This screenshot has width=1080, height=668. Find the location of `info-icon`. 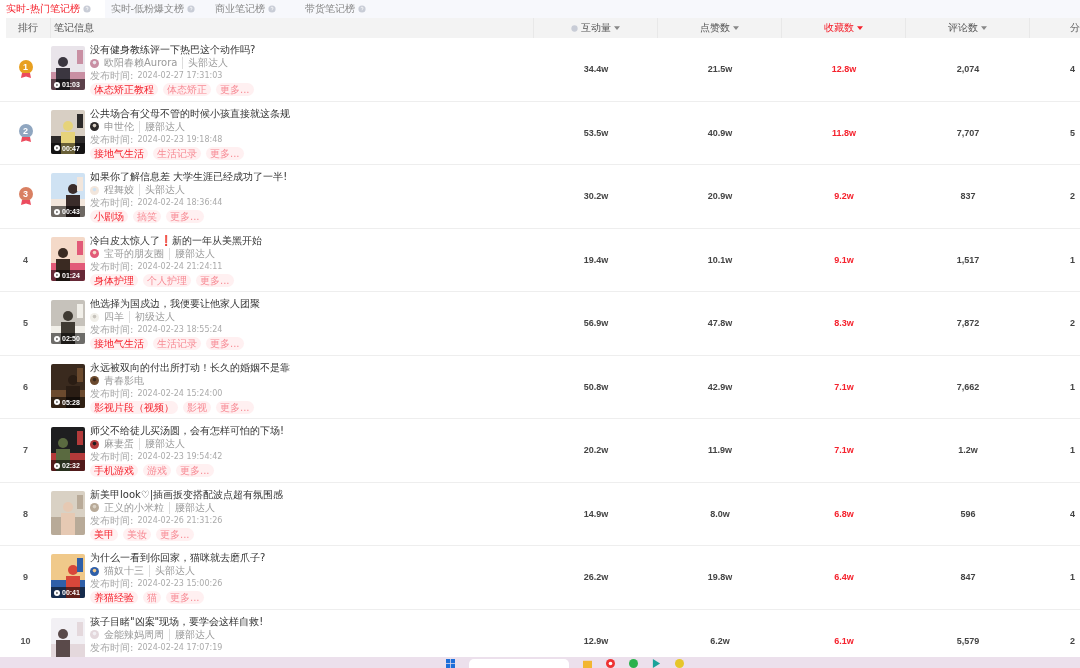

info-icon is located at coordinates (574, 28).